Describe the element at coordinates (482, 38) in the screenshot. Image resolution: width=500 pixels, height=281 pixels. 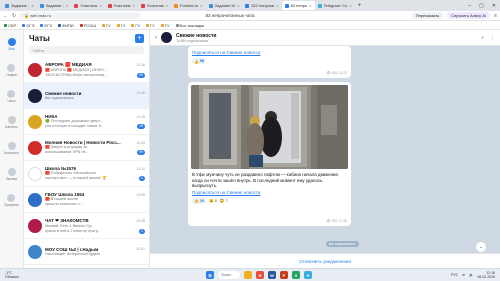
I see `search-icon: ⌕` at that location.